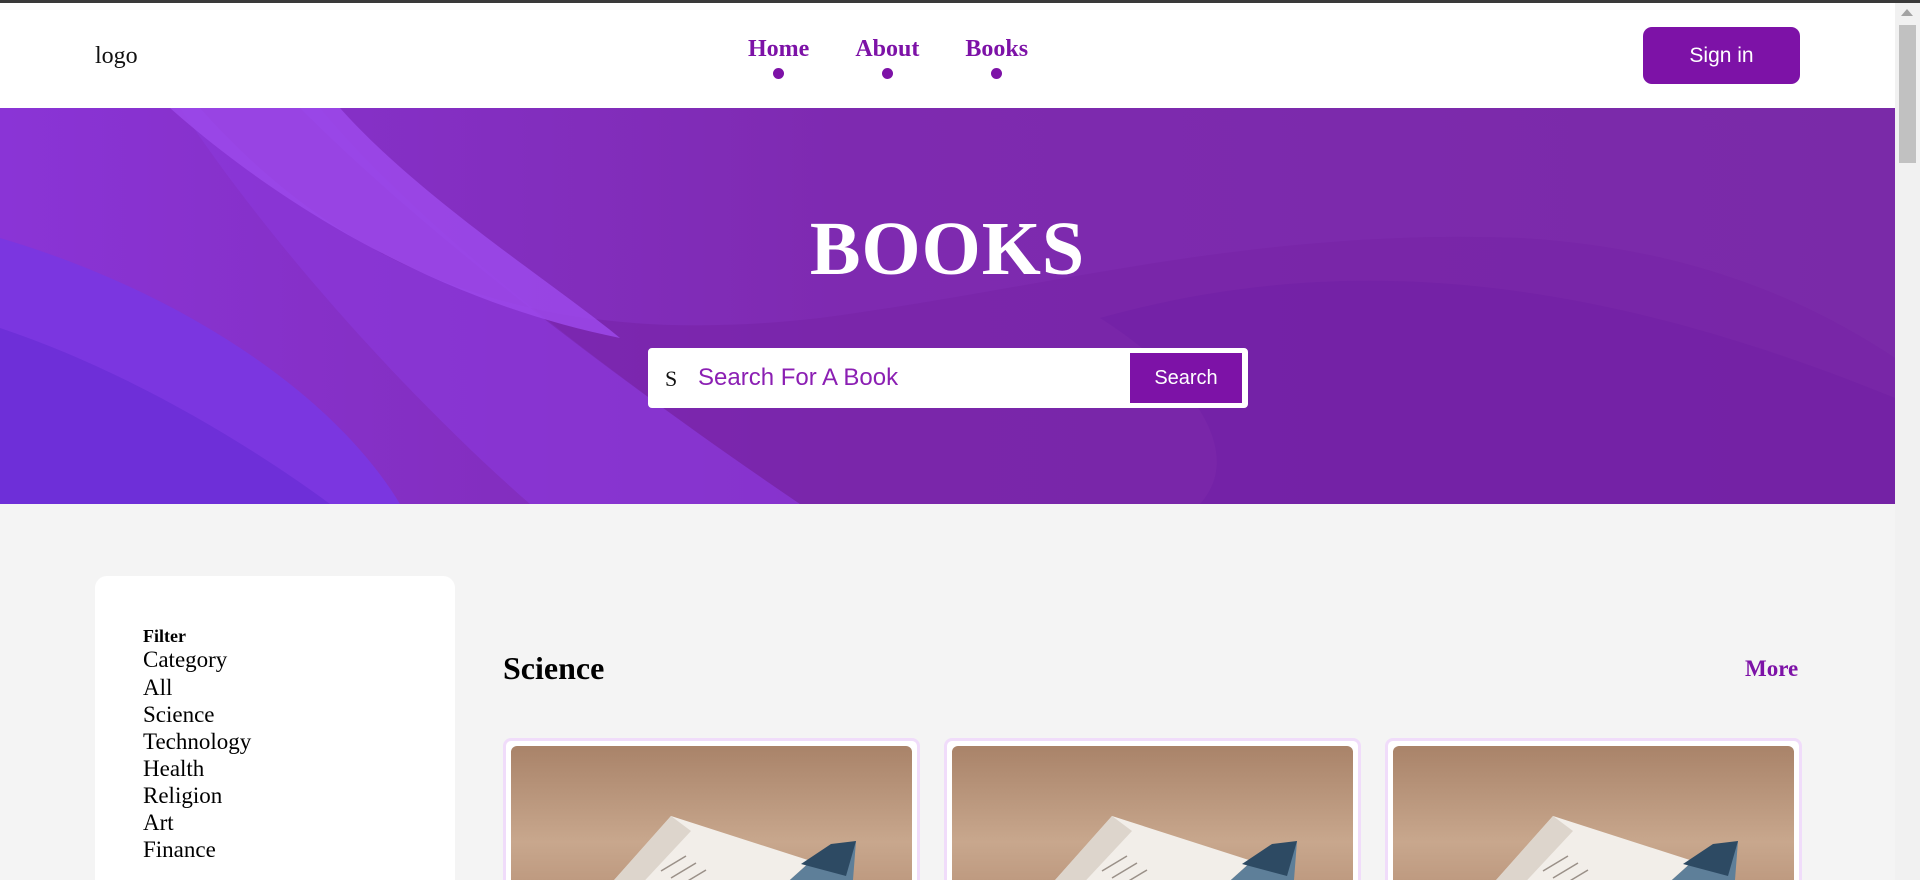 The image size is (1920, 880). Describe the element at coordinates (947, 249) in the screenshot. I see `page-title: BOOKS` at that location.